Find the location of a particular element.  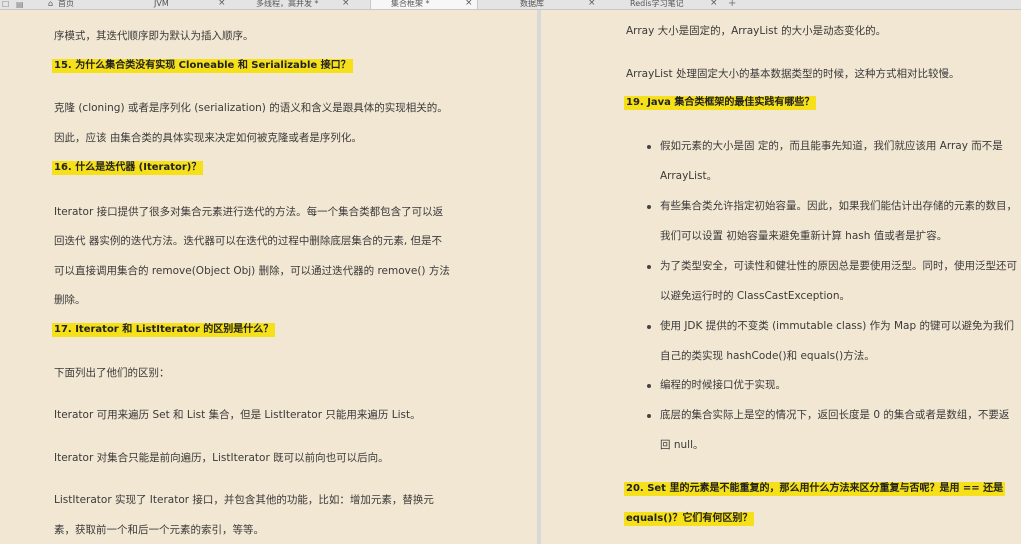

paragraph-line: 序模式，其迭代顺序即为默认为插入顺序。 is located at coordinates (154, 36).